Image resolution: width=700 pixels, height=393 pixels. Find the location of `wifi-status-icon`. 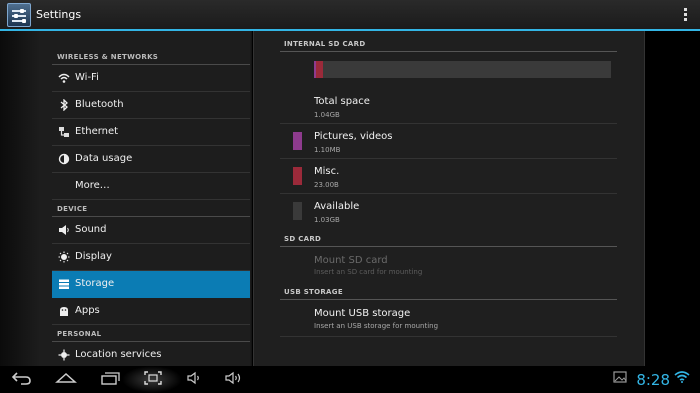

wifi-status-icon is located at coordinates (682, 379).